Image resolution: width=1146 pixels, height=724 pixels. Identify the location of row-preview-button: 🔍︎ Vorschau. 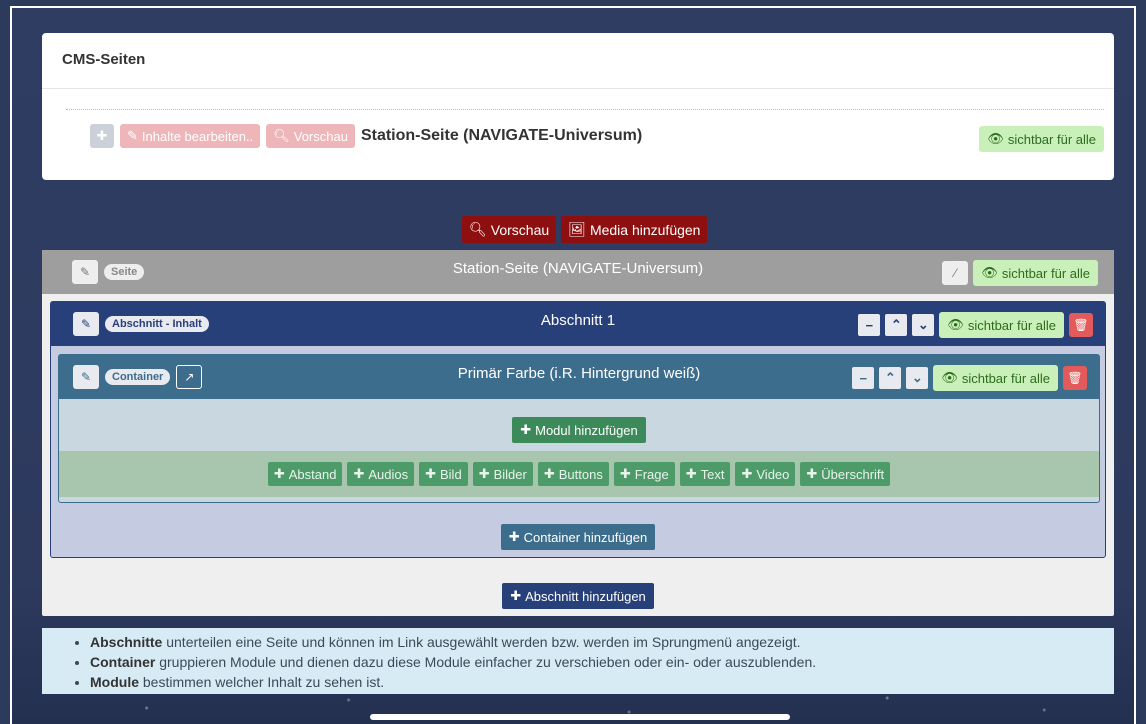
(310, 136).